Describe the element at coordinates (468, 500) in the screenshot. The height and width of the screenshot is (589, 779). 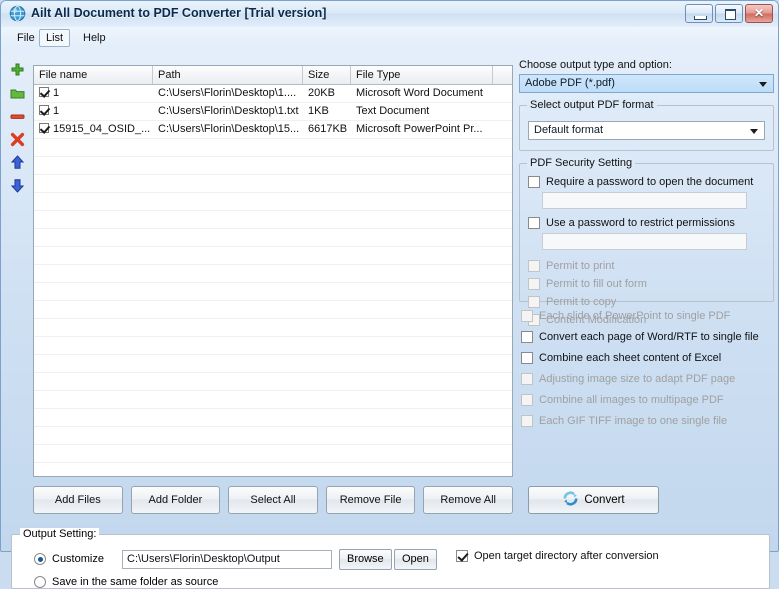
I see `remove-all-button: Remove All` at that location.